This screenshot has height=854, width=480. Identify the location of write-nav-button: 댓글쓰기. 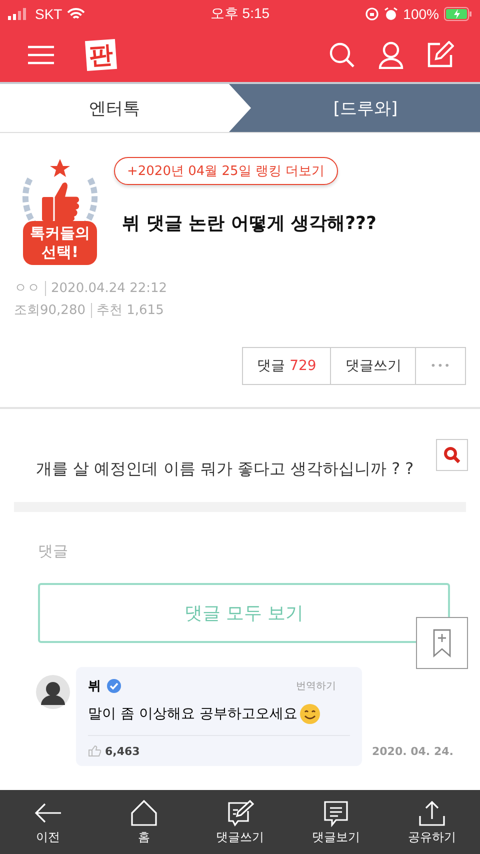
(240, 822).